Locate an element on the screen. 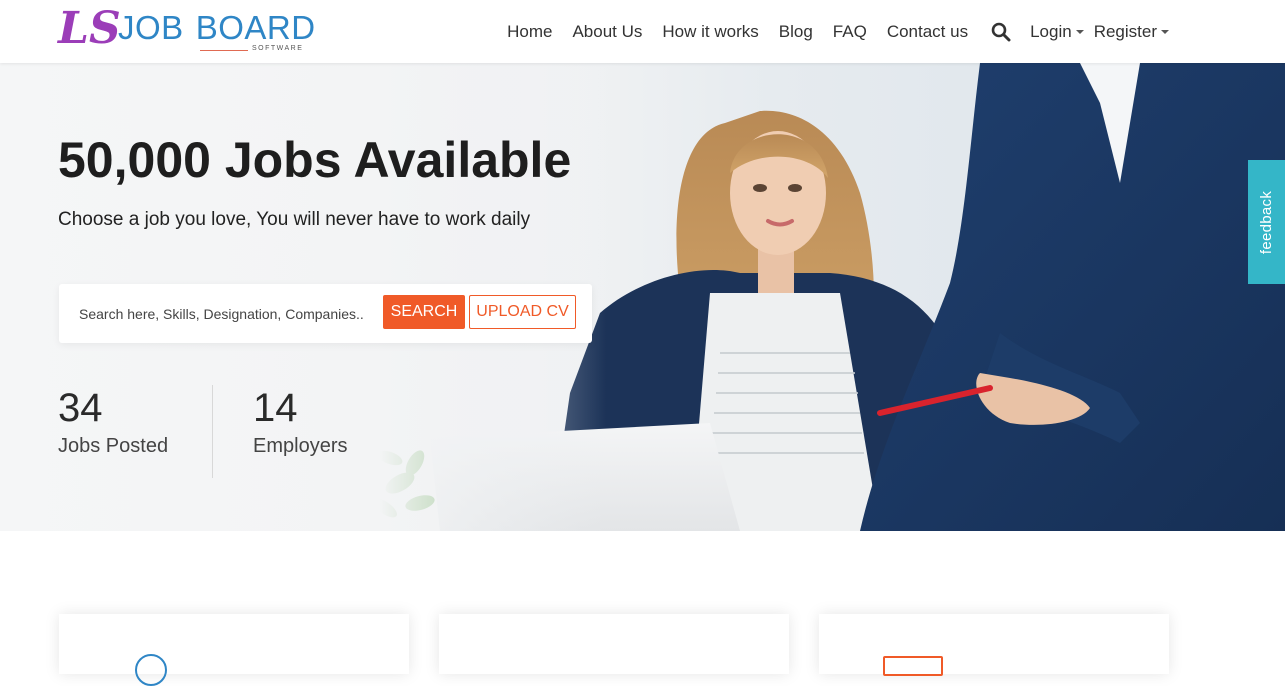 This screenshot has width=1285, height=686. nav-register-dropdown: Register is located at coordinates (1130, 32).